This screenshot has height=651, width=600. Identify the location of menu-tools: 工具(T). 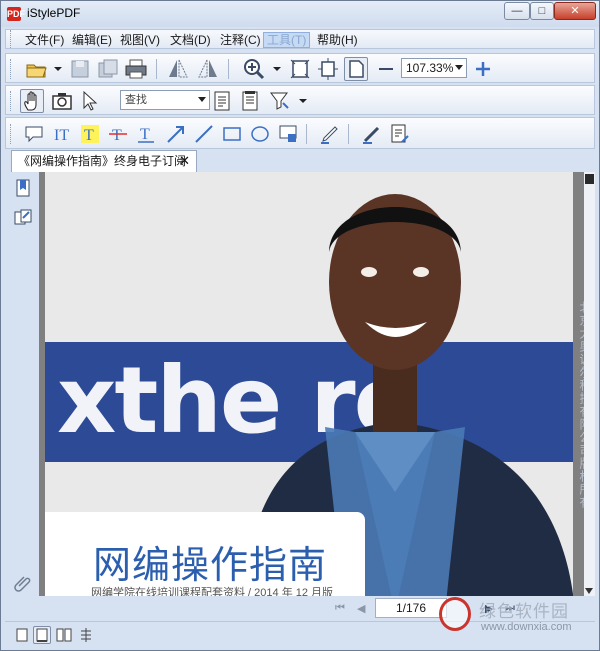
(287, 40).